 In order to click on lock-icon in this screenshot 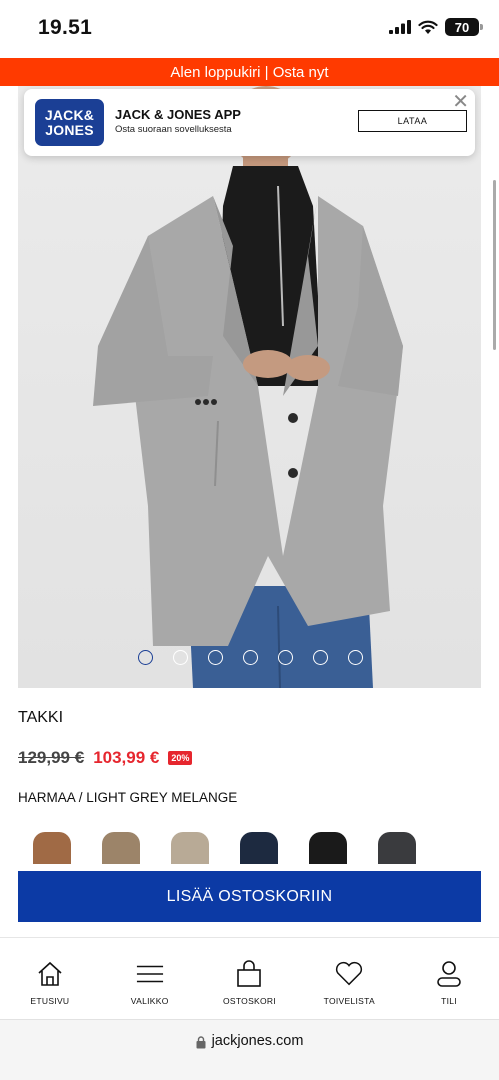, I will do `click(201, 1042)`.